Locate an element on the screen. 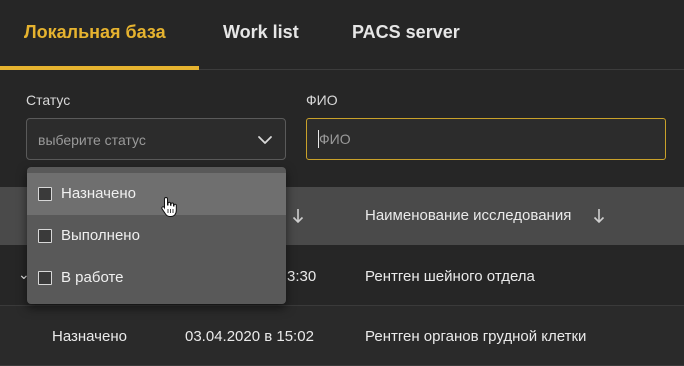 This screenshot has height=366, width=684. column-header-study-name: Наименование исследования is located at coordinates (468, 215).